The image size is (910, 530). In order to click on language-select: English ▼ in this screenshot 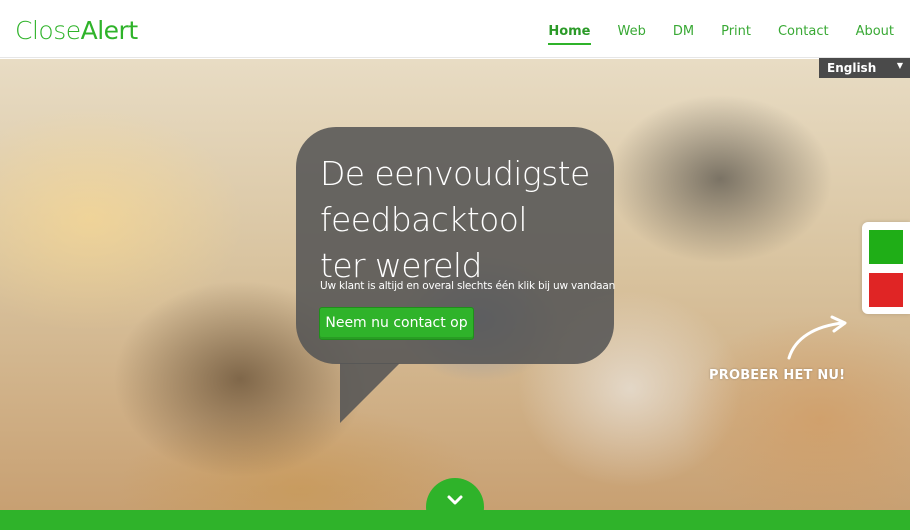, I will do `click(864, 68)`.